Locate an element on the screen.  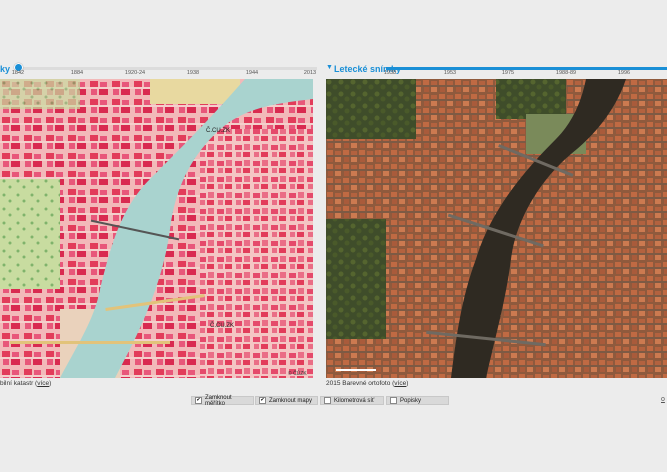
map-copyright: © ČÚZK is located at coordinates (297, 373).